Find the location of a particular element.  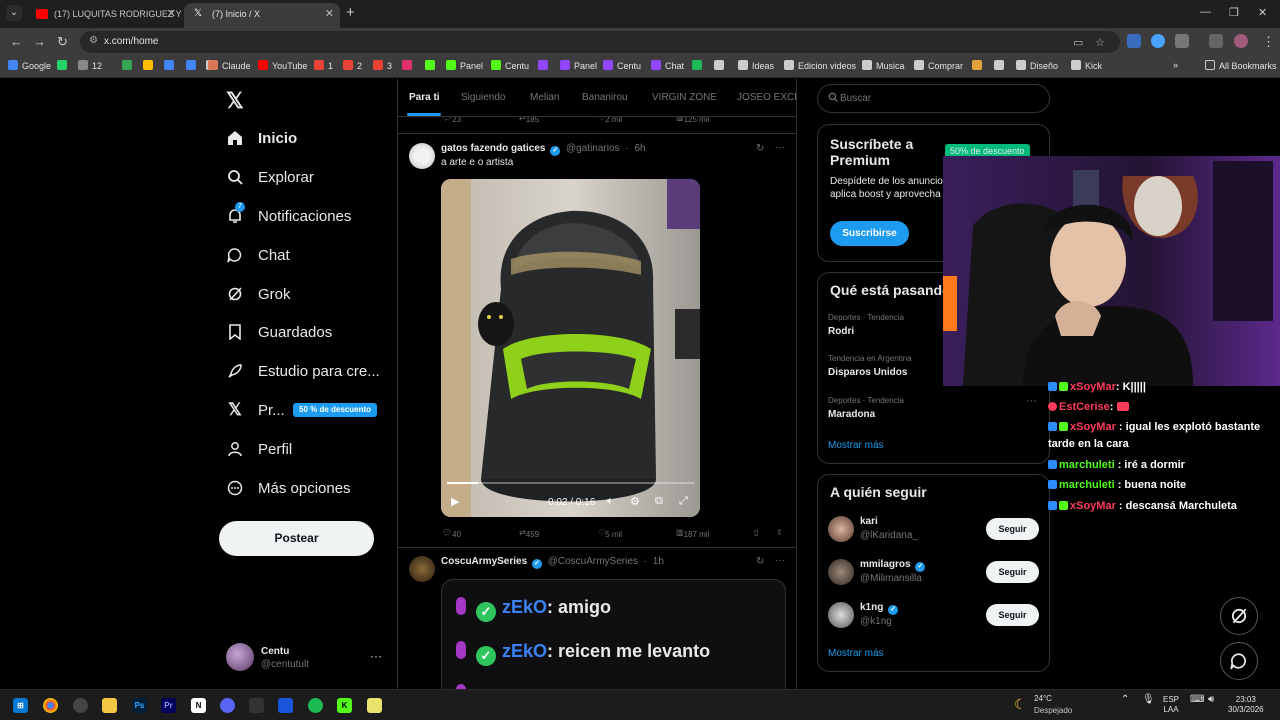

search-box: Buscar is located at coordinates (933, 98).